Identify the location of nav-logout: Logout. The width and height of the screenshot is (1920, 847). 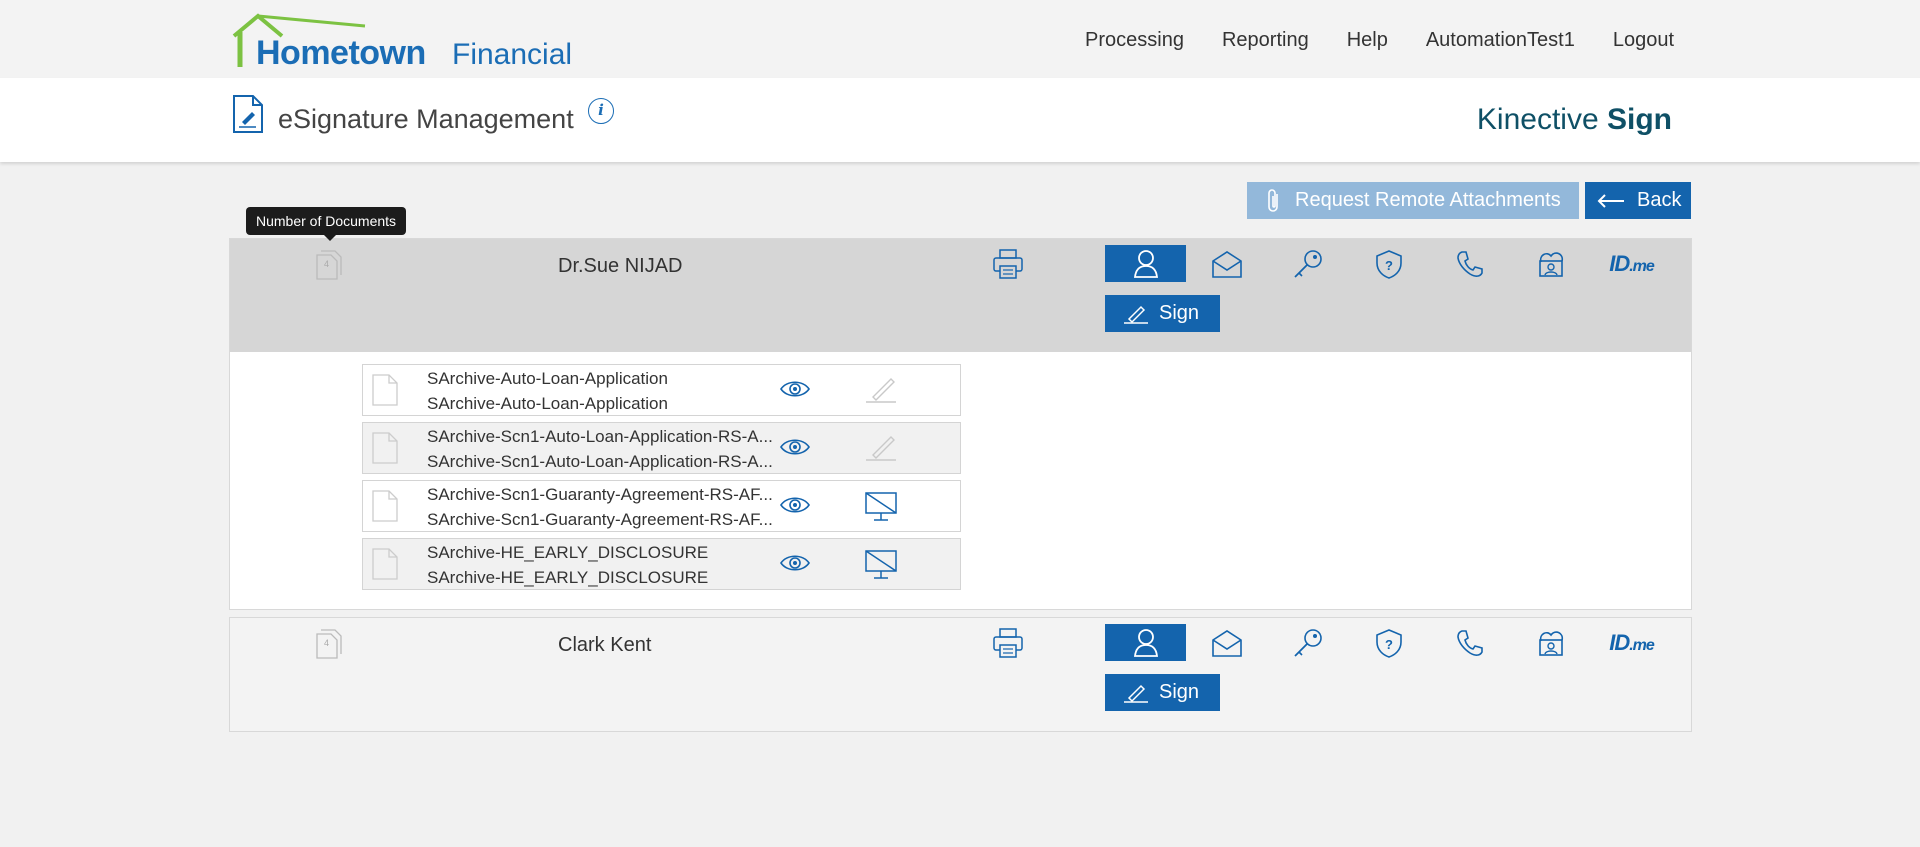
(1643, 40).